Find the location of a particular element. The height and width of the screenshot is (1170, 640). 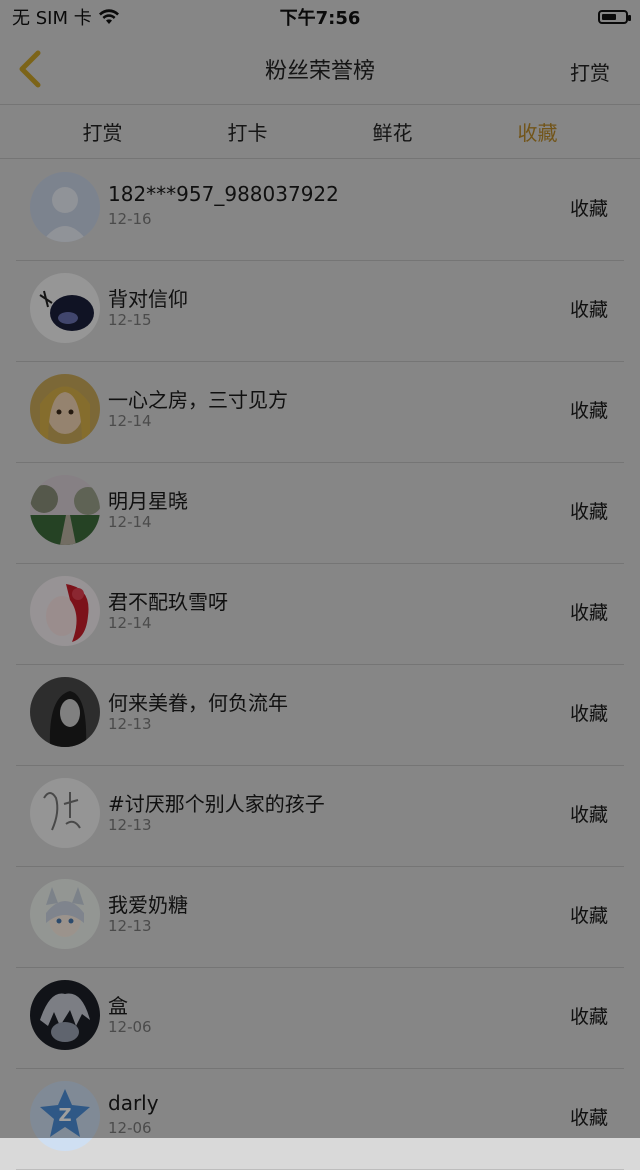

list-item: #讨厌那个别人家的孩子 12-13 收藏 is located at coordinates (320, 816).